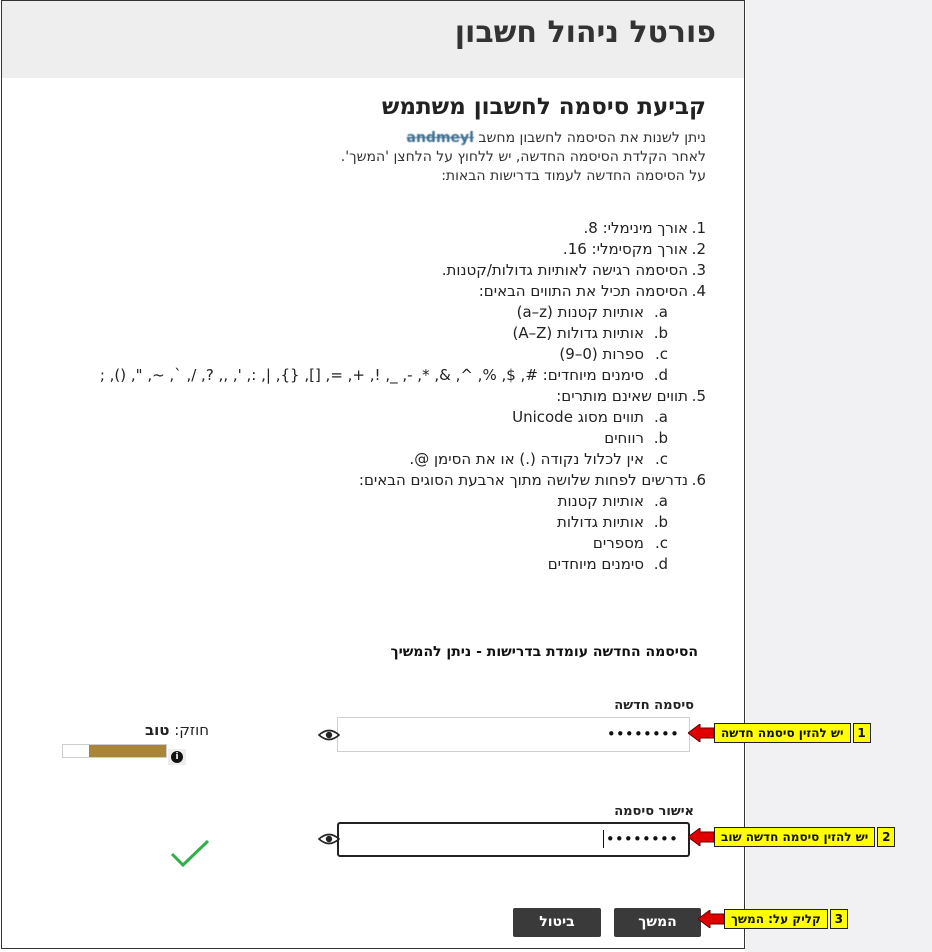 The width and height of the screenshot is (932, 952). Describe the element at coordinates (698, 228) in the screenshot. I see `requirement-number: 1.` at that location.